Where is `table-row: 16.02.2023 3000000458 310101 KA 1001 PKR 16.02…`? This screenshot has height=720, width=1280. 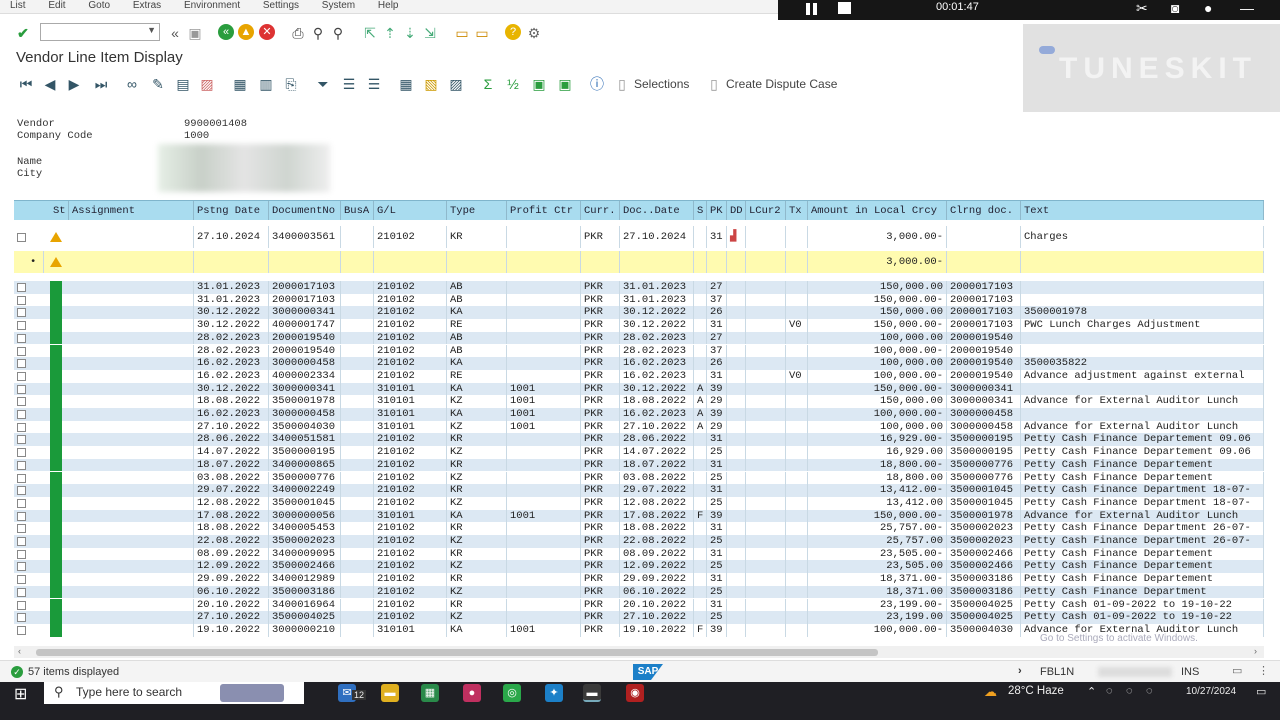
table-row: 16.02.2023 3000000458 310101 KA 1001 PKR 16.02… is located at coordinates (639, 414).